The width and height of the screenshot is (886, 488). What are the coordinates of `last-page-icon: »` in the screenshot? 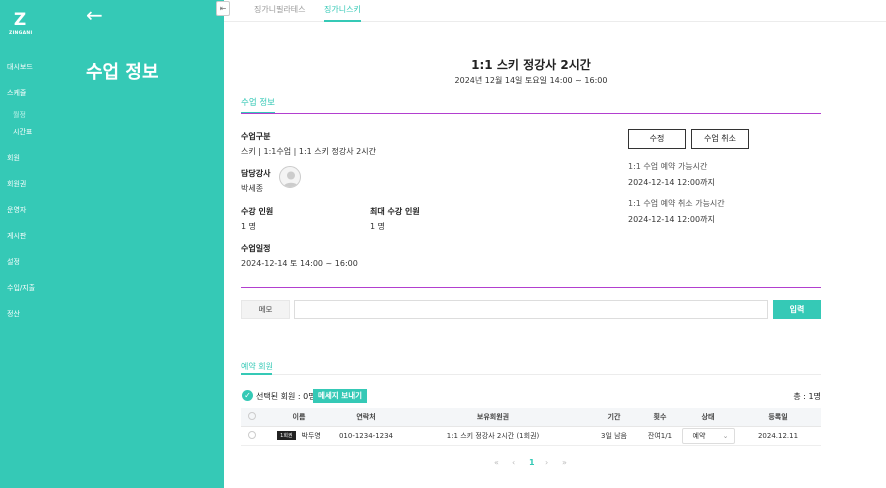 It's located at (564, 462).